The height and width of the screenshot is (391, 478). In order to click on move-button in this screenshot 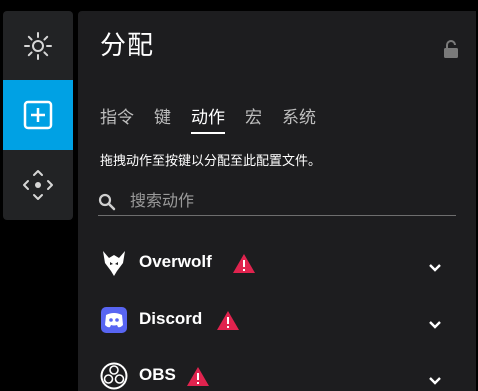, I will do `click(38, 185)`.